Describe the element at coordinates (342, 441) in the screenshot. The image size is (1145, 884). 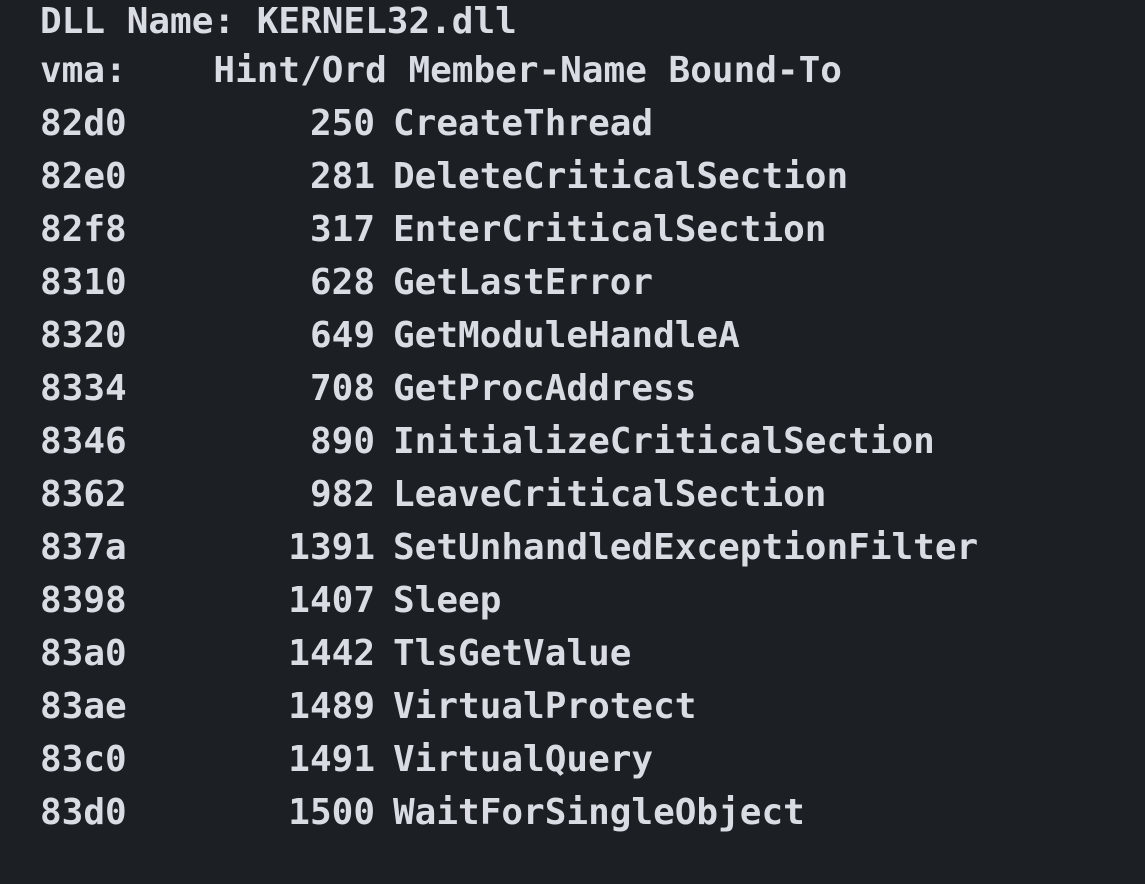
I see `hint-ord-cell: 890` at that location.